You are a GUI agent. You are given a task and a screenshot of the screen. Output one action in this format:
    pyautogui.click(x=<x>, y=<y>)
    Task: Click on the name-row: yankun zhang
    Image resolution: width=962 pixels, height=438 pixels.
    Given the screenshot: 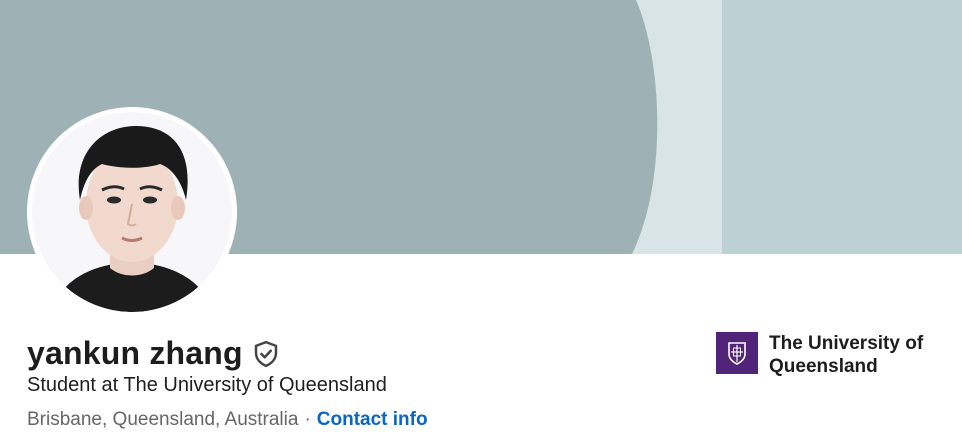 What is the action you would take?
    pyautogui.click(x=154, y=353)
    